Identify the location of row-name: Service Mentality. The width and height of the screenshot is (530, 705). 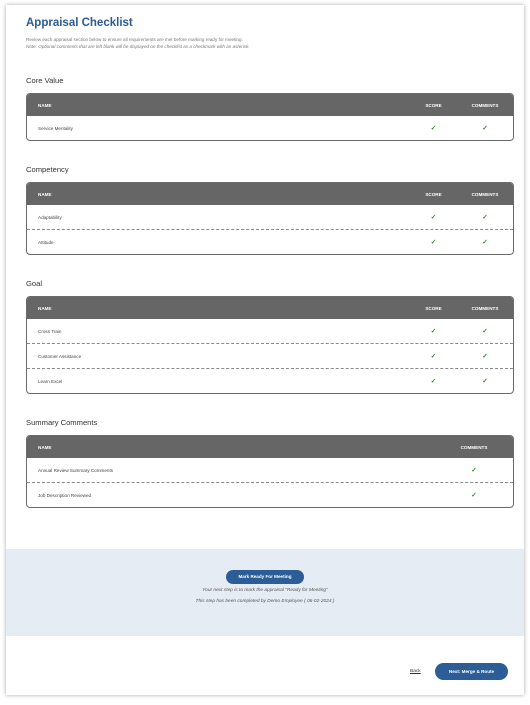
(55, 128).